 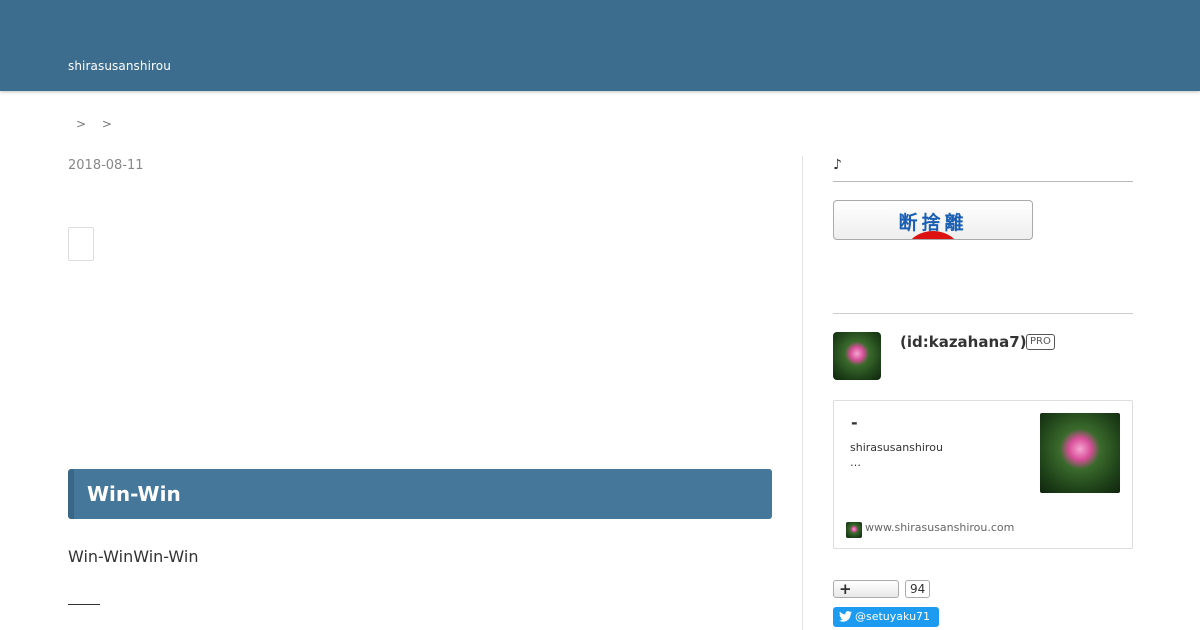 What do you see at coordinates (420, 494) in the screenshot?
I see `entry-heading: Win-Win` at bounding box center [420, 494].